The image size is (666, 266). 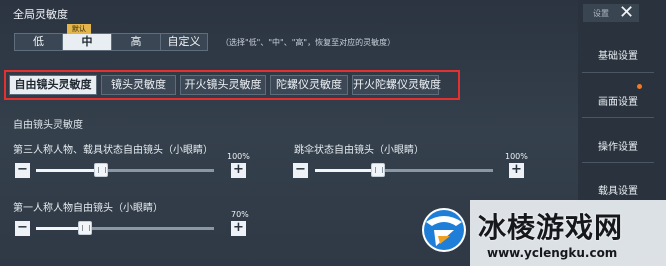 What do you see at coordinates (552, 253) in the screenshot?
I see `watermark-url: www.yclengku.com` at bounding box center [552, 253].